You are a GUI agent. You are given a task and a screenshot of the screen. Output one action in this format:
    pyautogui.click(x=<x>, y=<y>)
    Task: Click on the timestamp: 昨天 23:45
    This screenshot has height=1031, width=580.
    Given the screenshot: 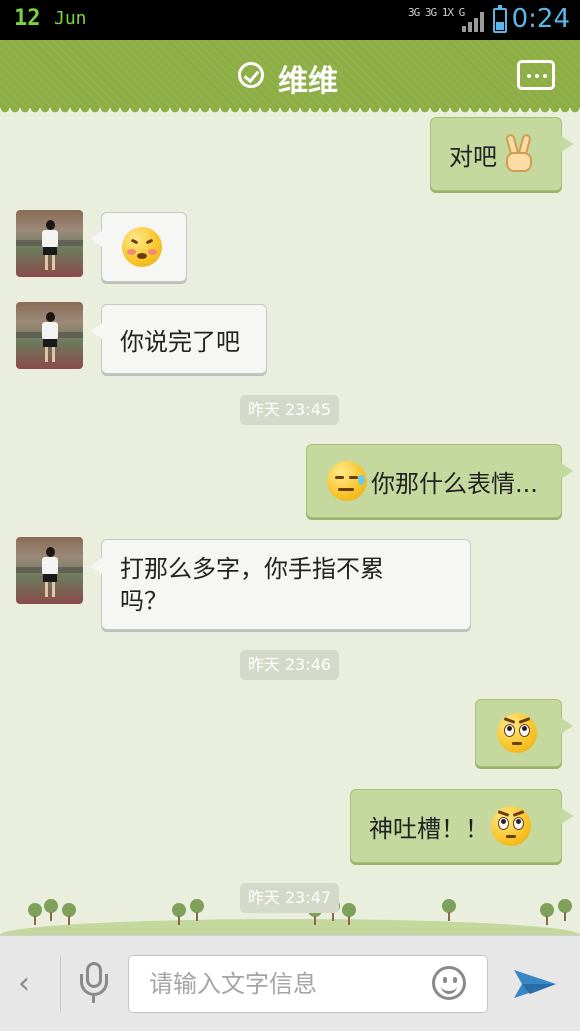 What is the action you would take?
    pyautogui.click(x=289, y=410)
    